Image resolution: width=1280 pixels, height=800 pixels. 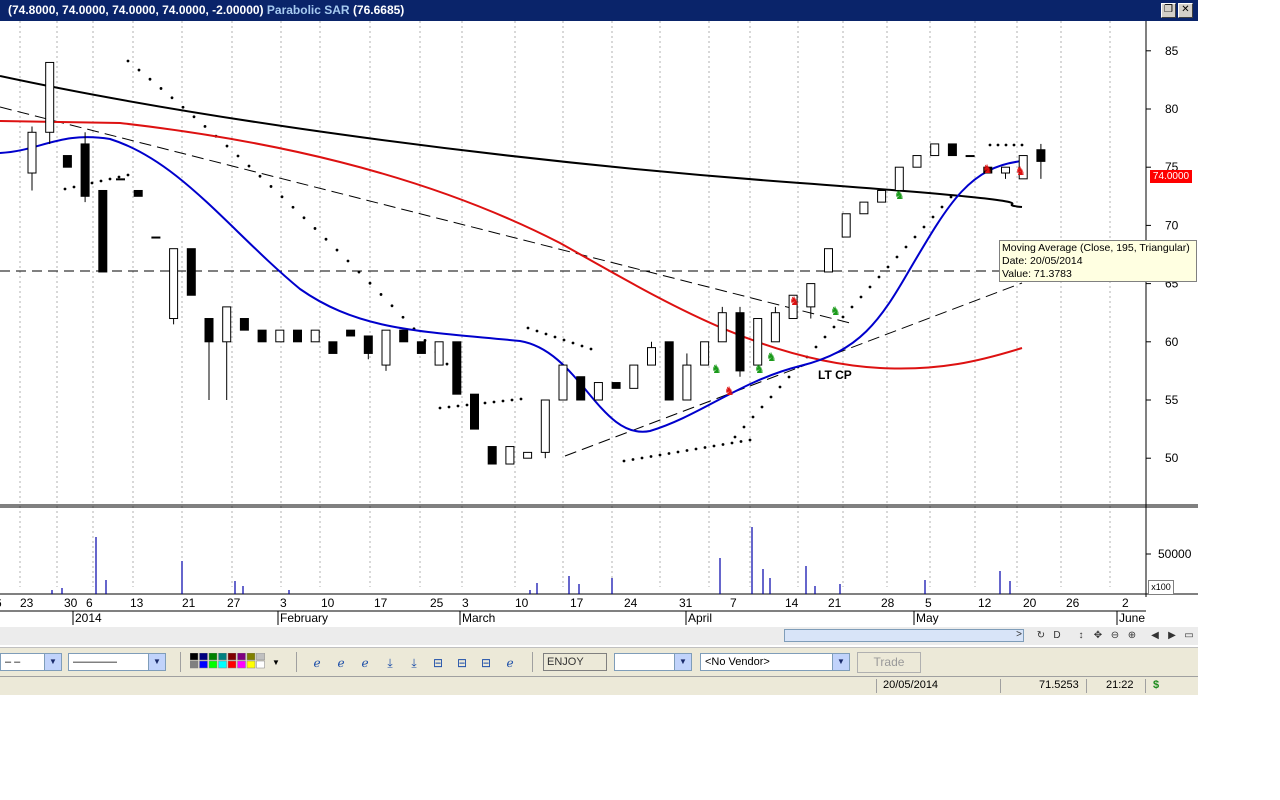 What do you see at coordinates (1168, 10) in the screenshot?
I see `restore-icon: ❐` at bounding box center [1168, 10].